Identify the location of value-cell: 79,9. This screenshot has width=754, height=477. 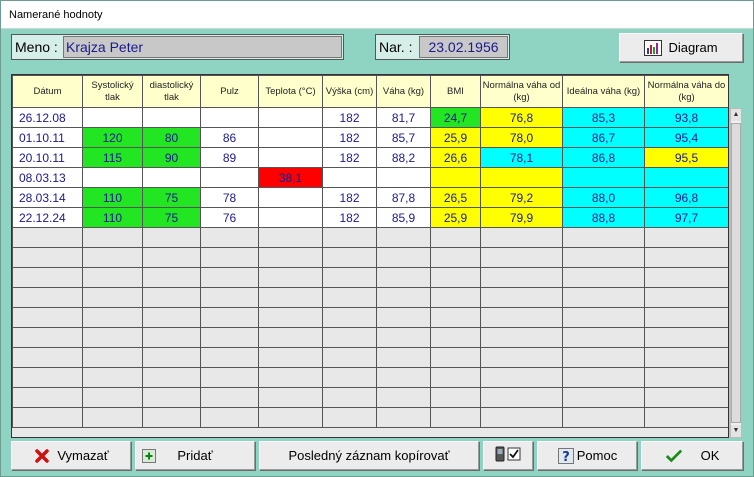
(521, 217).